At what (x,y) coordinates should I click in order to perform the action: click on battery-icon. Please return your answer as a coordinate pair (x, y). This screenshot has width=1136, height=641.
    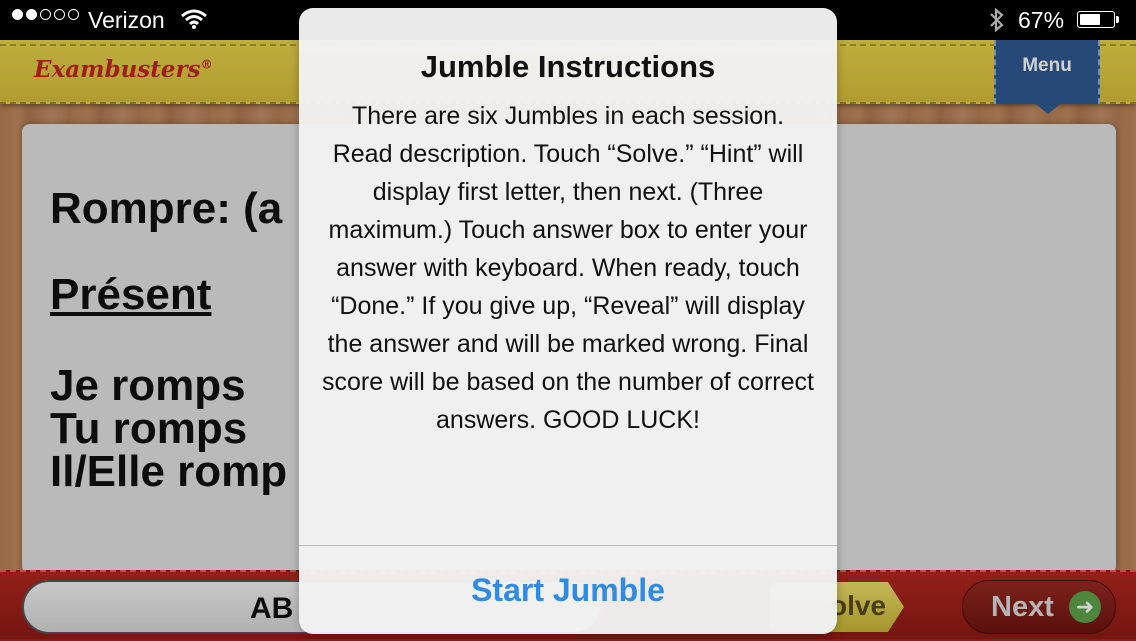
    Looking at the image, I should click on (1096, 19).